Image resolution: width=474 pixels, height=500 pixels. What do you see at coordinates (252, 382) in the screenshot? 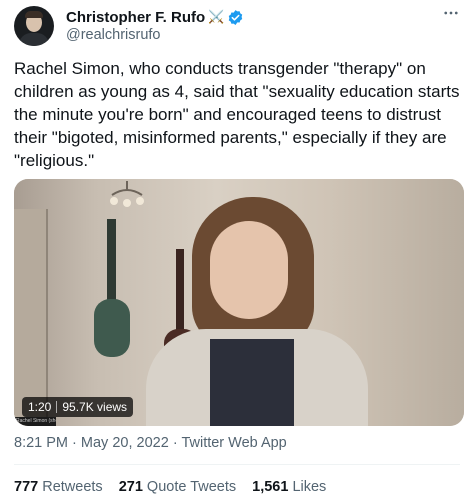
I see `person-shirt-shape` at bounding box center [252, 382].